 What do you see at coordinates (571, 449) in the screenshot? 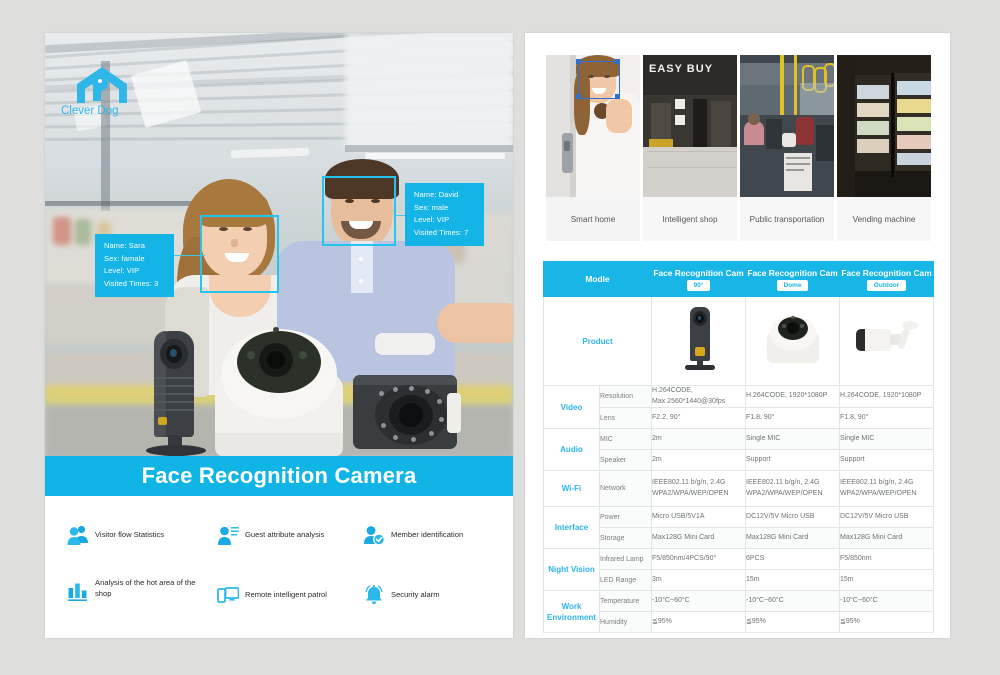
I see `category-audio: Audio` at bounding box center [571, 449].